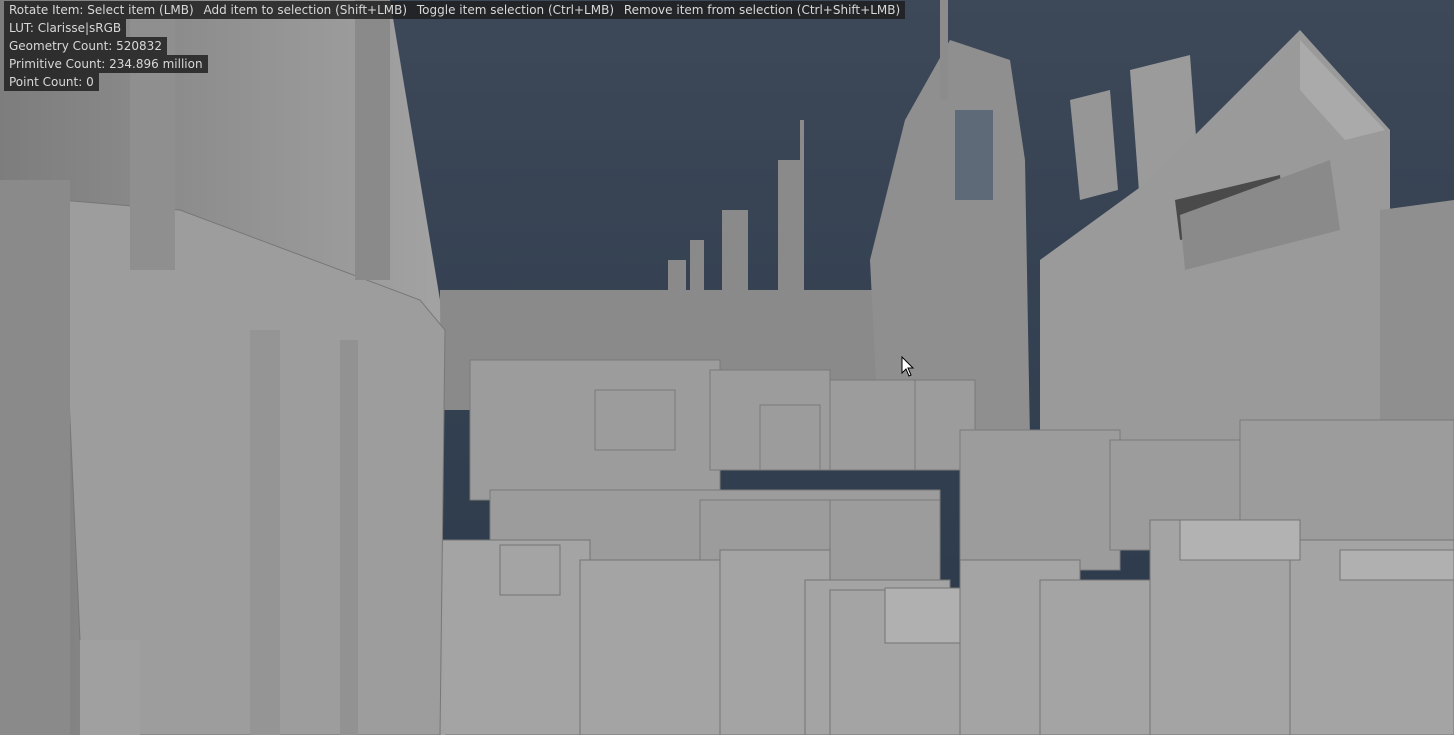 Image resolution: width=1454 pixels, height=735 pixels. I want to click on hud-tip-toggle-selection: Toggle item selection (Ctrl+LMB), so click(515, 10).